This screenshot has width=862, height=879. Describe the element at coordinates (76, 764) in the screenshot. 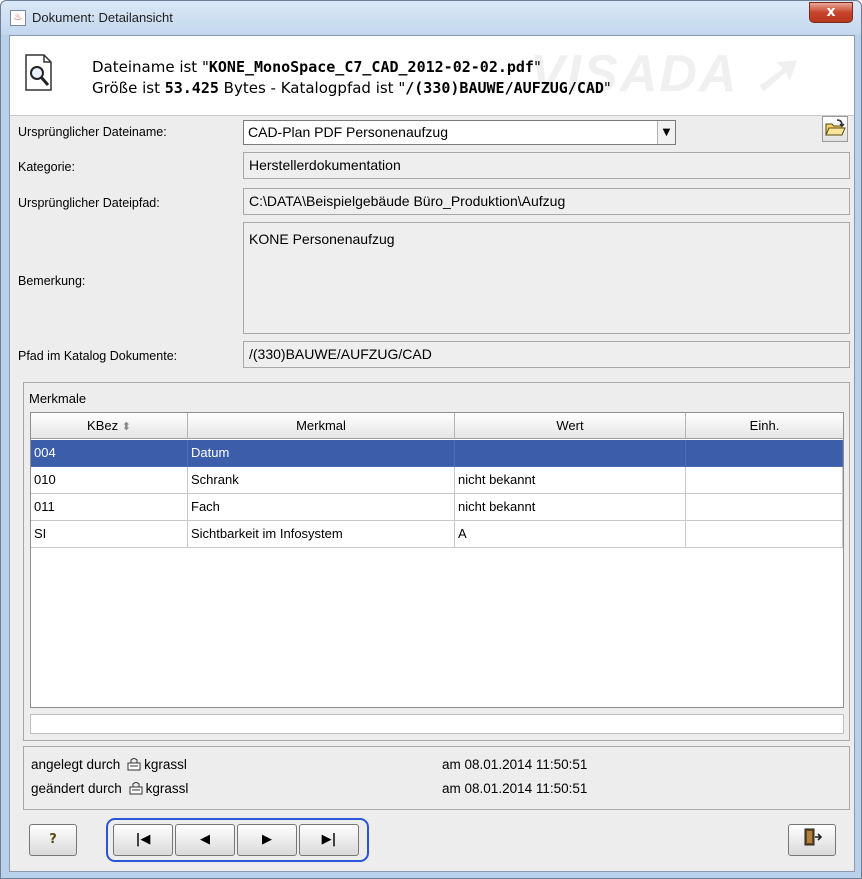

I see `created-by-label: angelegt durch` at that location.